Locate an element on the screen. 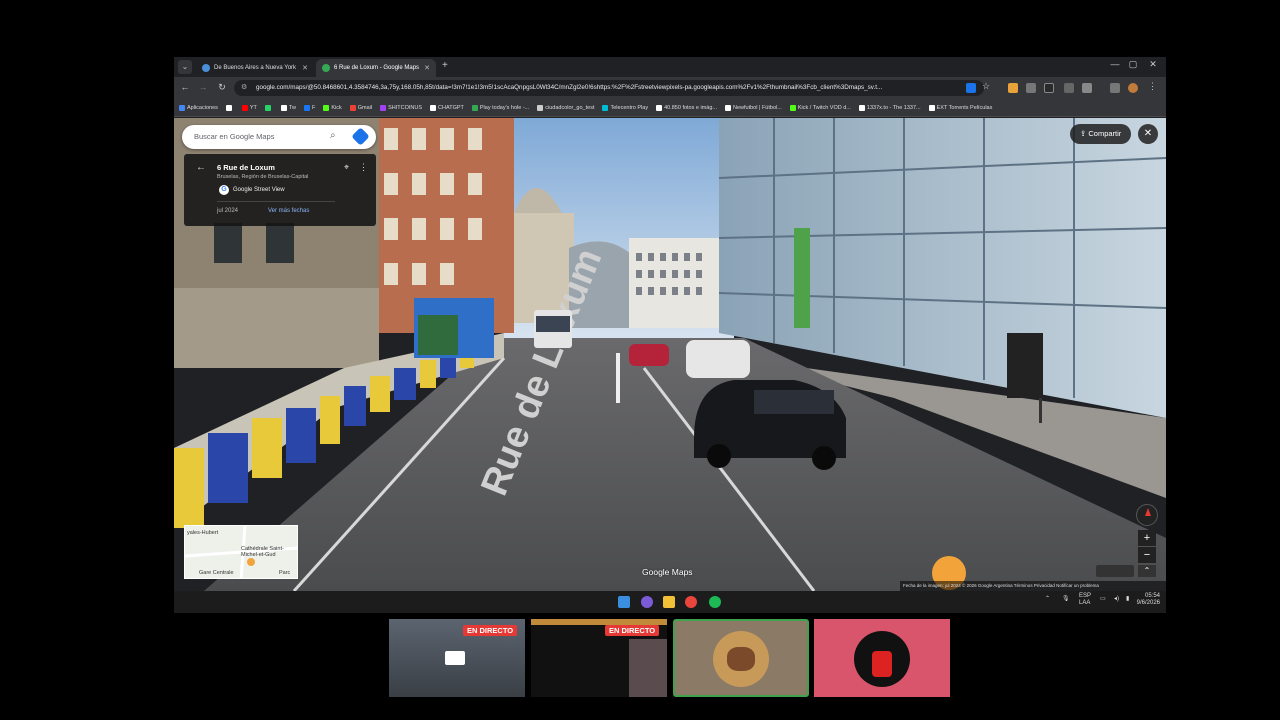 Image resolution: width=1280 pixels, height=720 pixels. bookmark-item: Telecentro Play is located at coordinates (625, 107).